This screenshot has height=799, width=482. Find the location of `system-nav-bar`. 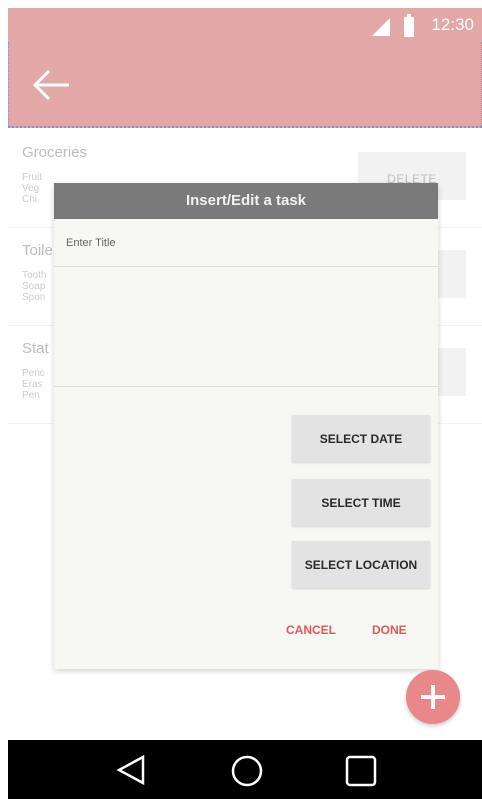

system-nav-bar is located at coordinates (245, 769).